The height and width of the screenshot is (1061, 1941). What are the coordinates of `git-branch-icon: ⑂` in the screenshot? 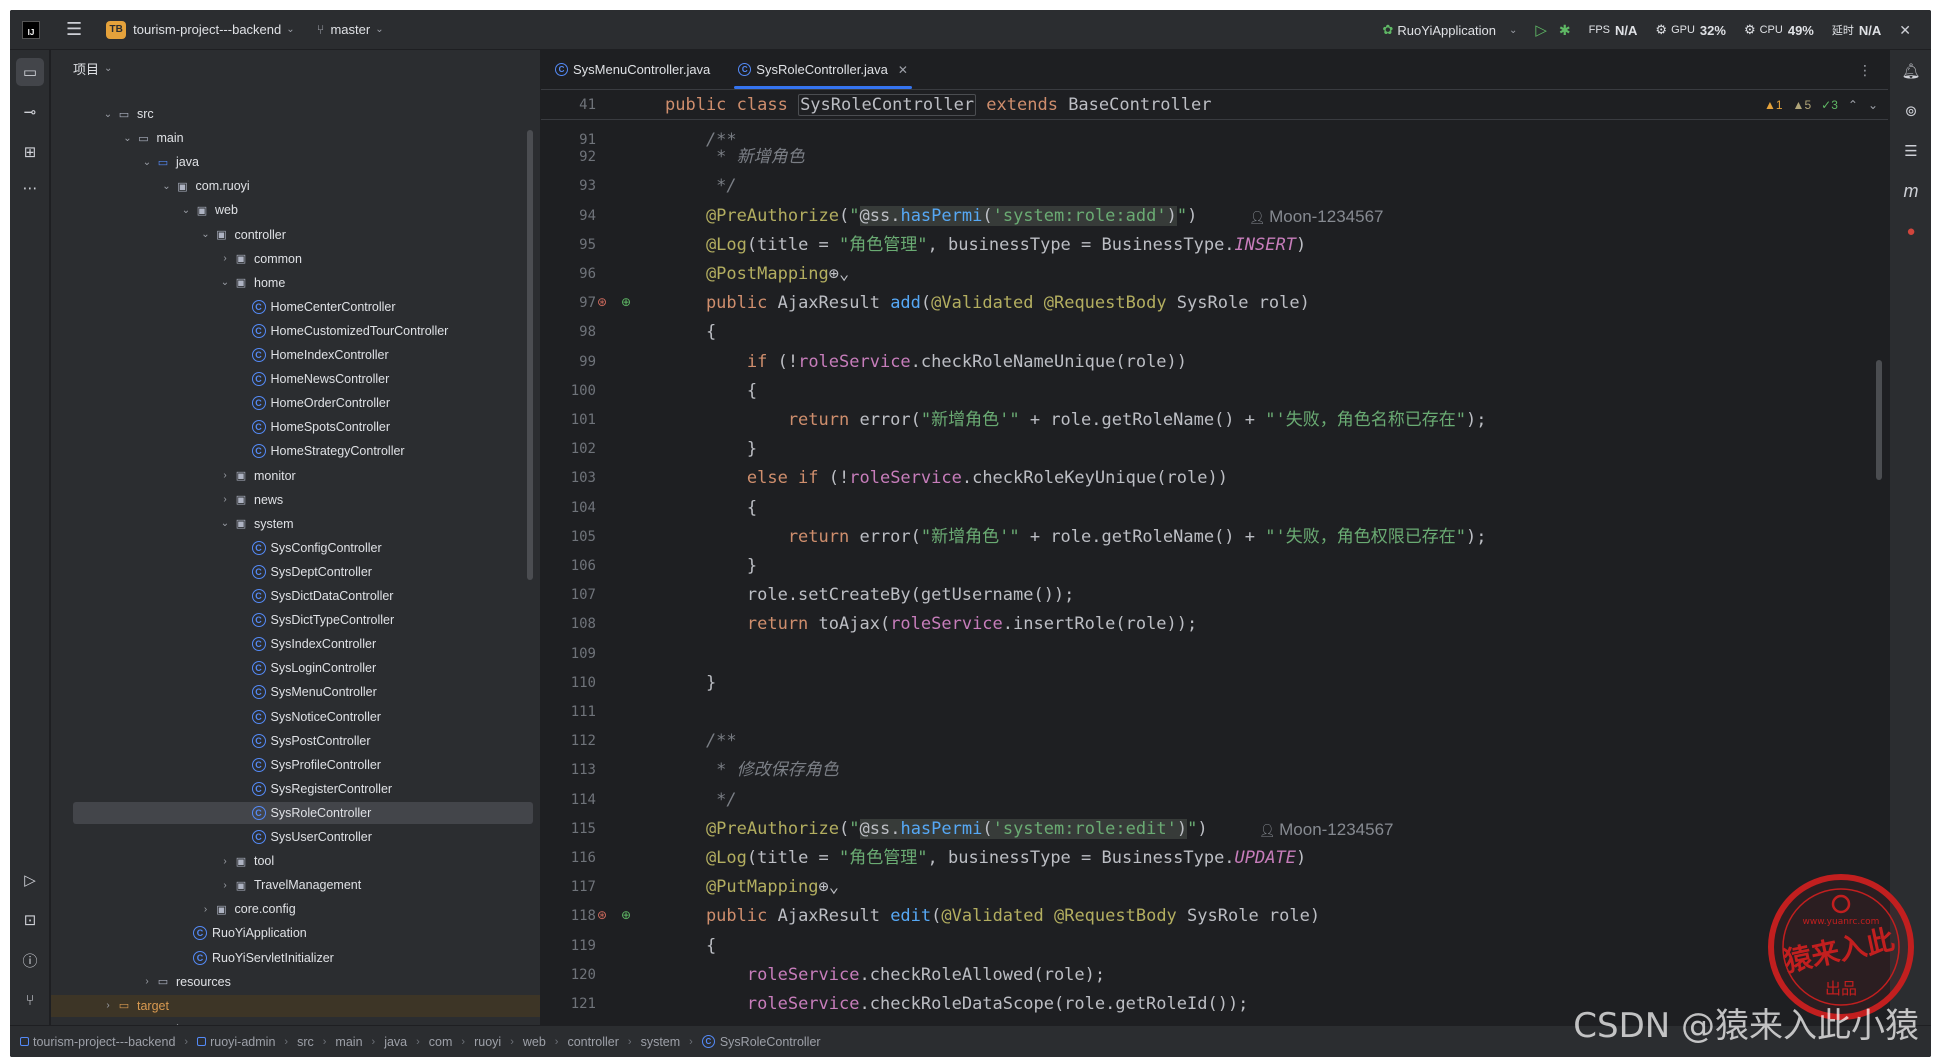 It's located at (321, 29).